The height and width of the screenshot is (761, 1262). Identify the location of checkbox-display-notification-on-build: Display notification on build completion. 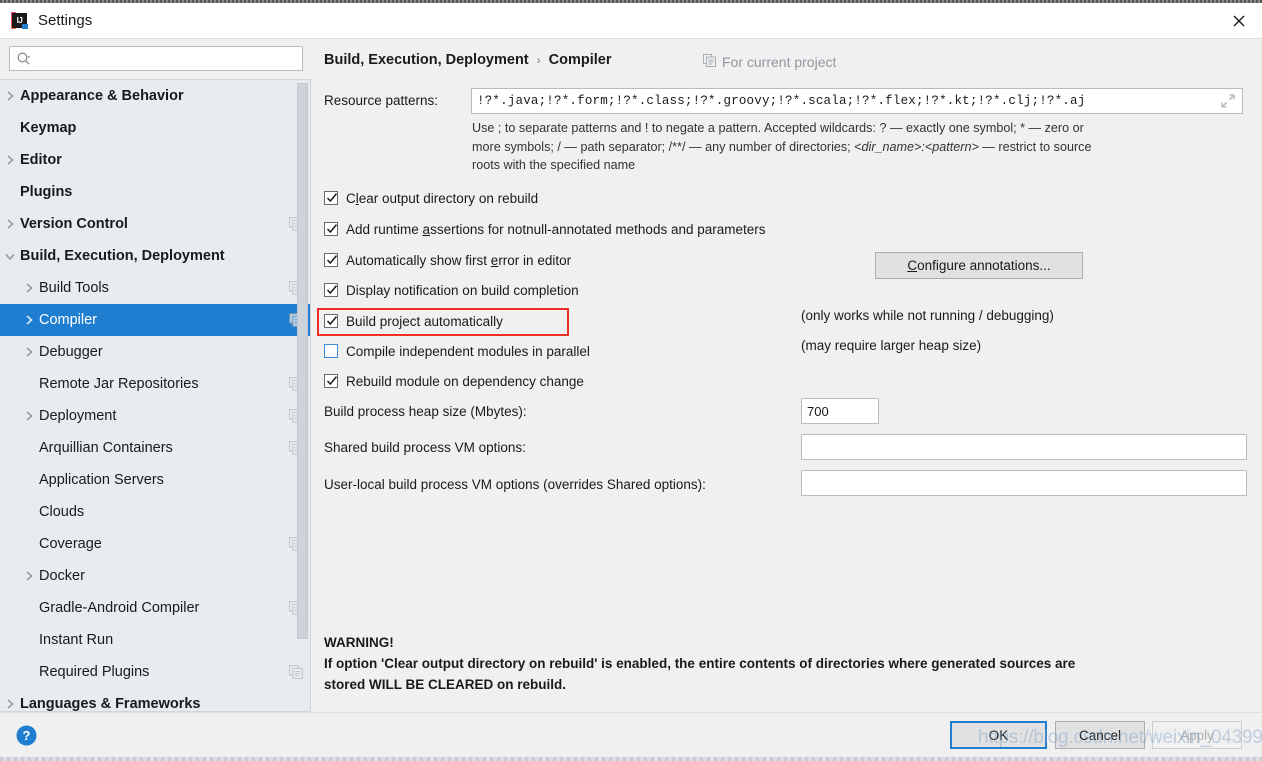
(451, 290).